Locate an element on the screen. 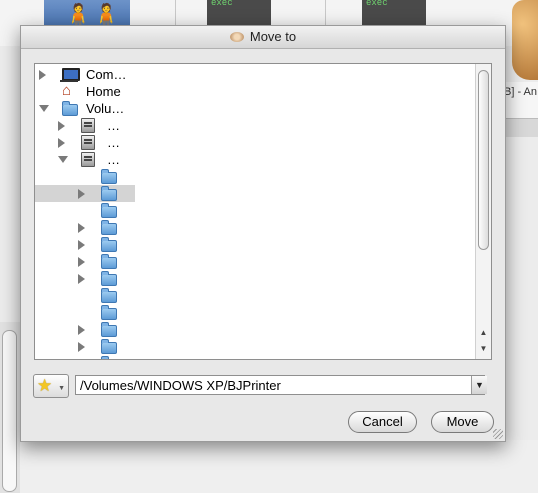 The image size is (538, 493). tree-scrollbar: ▲ ▼ is located at coordinates (483, 211).